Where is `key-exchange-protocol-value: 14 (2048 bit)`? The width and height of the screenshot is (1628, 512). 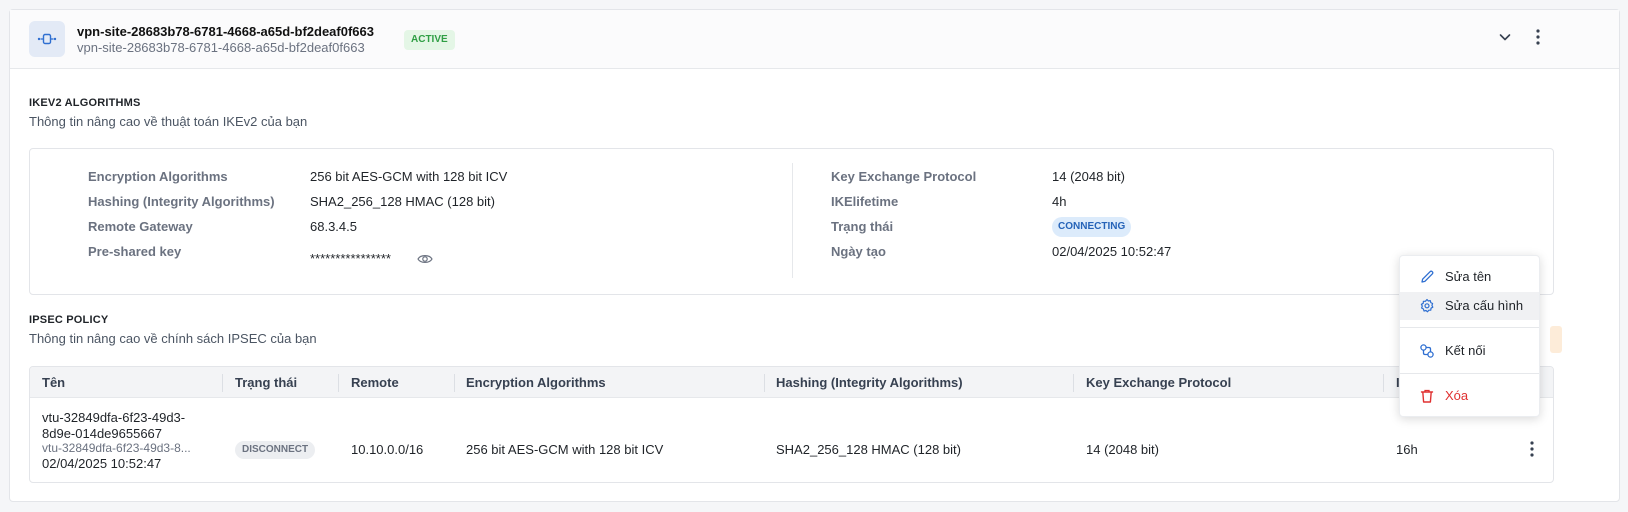 key-exchange-protocol-value: 14 (2048 bit) is located at coordinates (1088, 176).